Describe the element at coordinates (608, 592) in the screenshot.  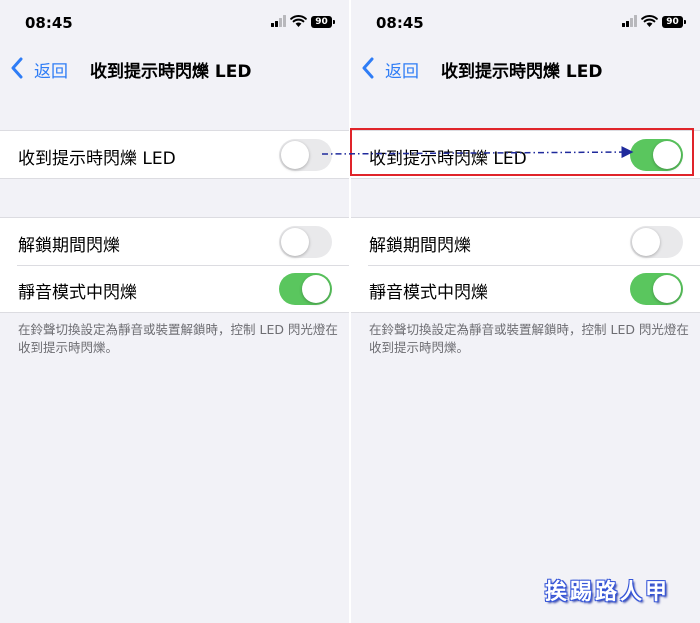
I see `watermark: 挨踢路人甲` at that location.